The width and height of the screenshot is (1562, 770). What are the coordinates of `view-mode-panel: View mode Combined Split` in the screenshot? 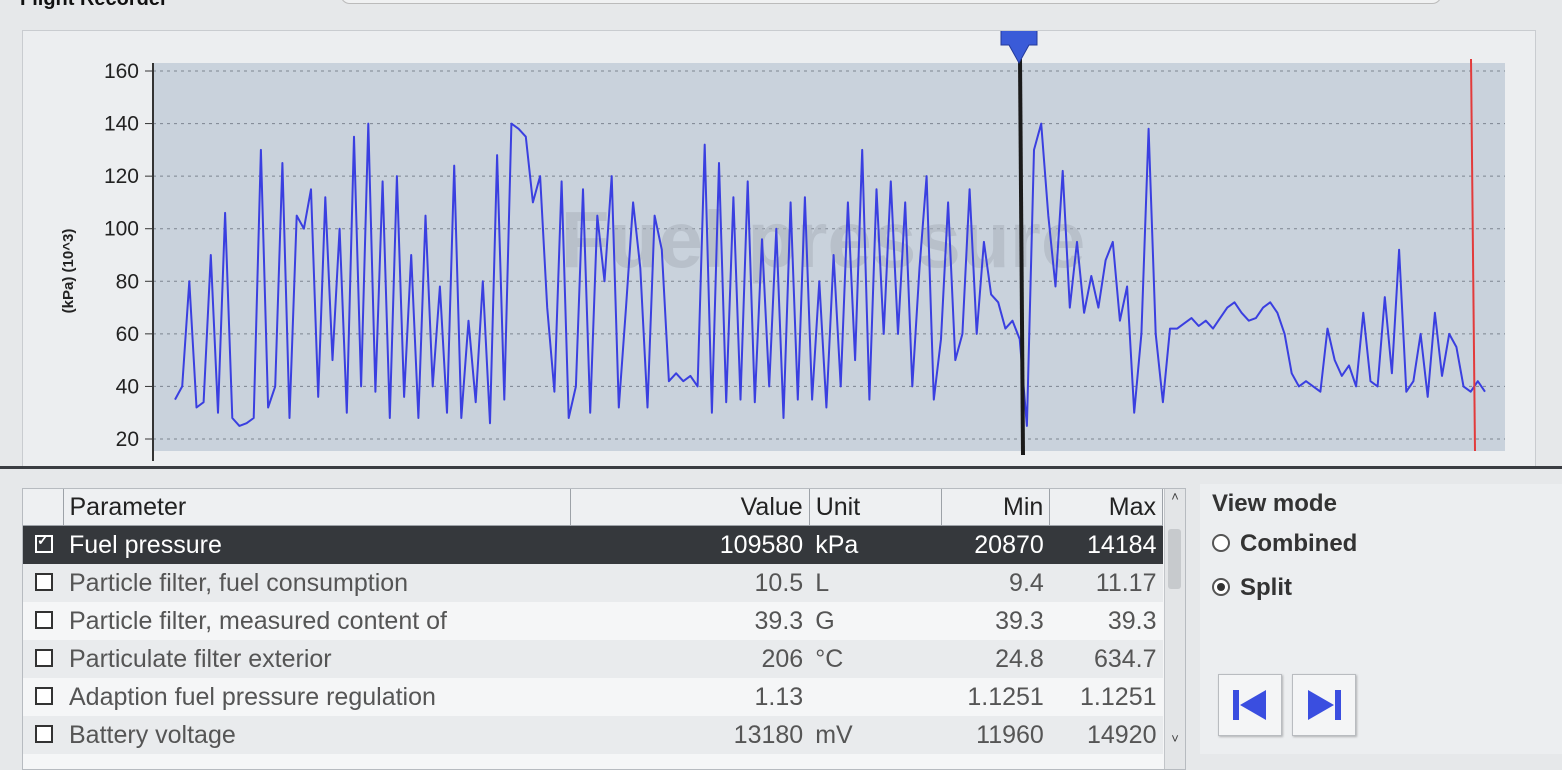 It's located at (1381, 619).